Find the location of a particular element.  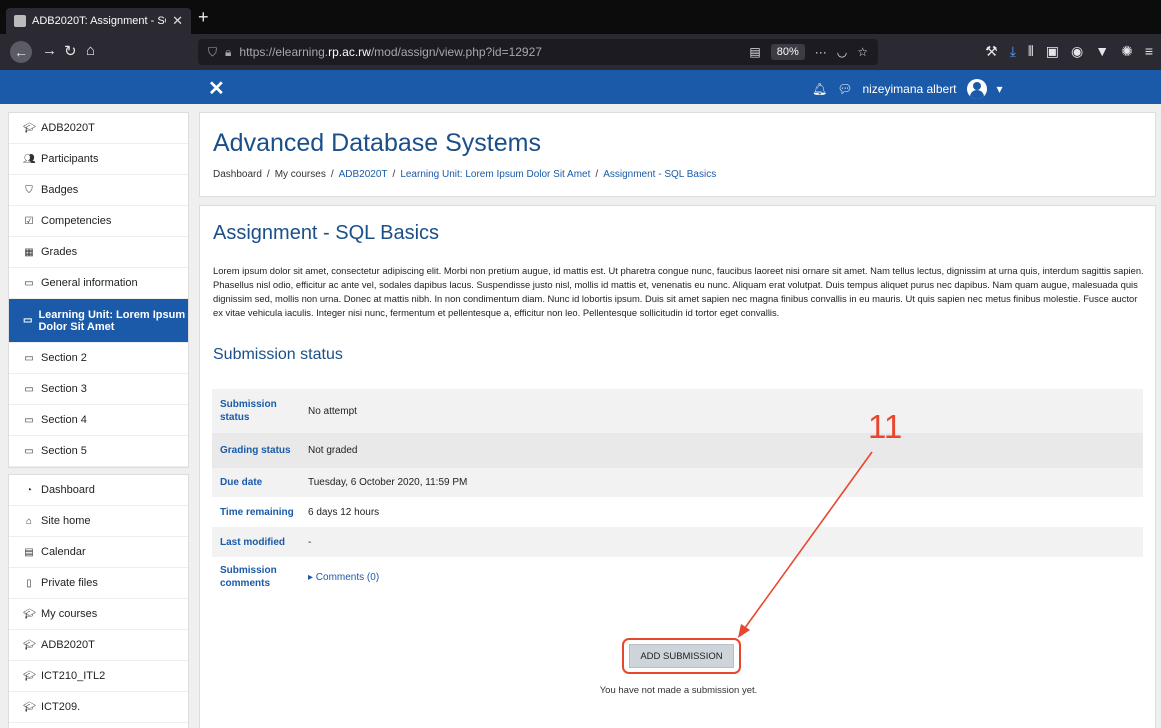

annotation-arrow is located at coordinates (805, 544).